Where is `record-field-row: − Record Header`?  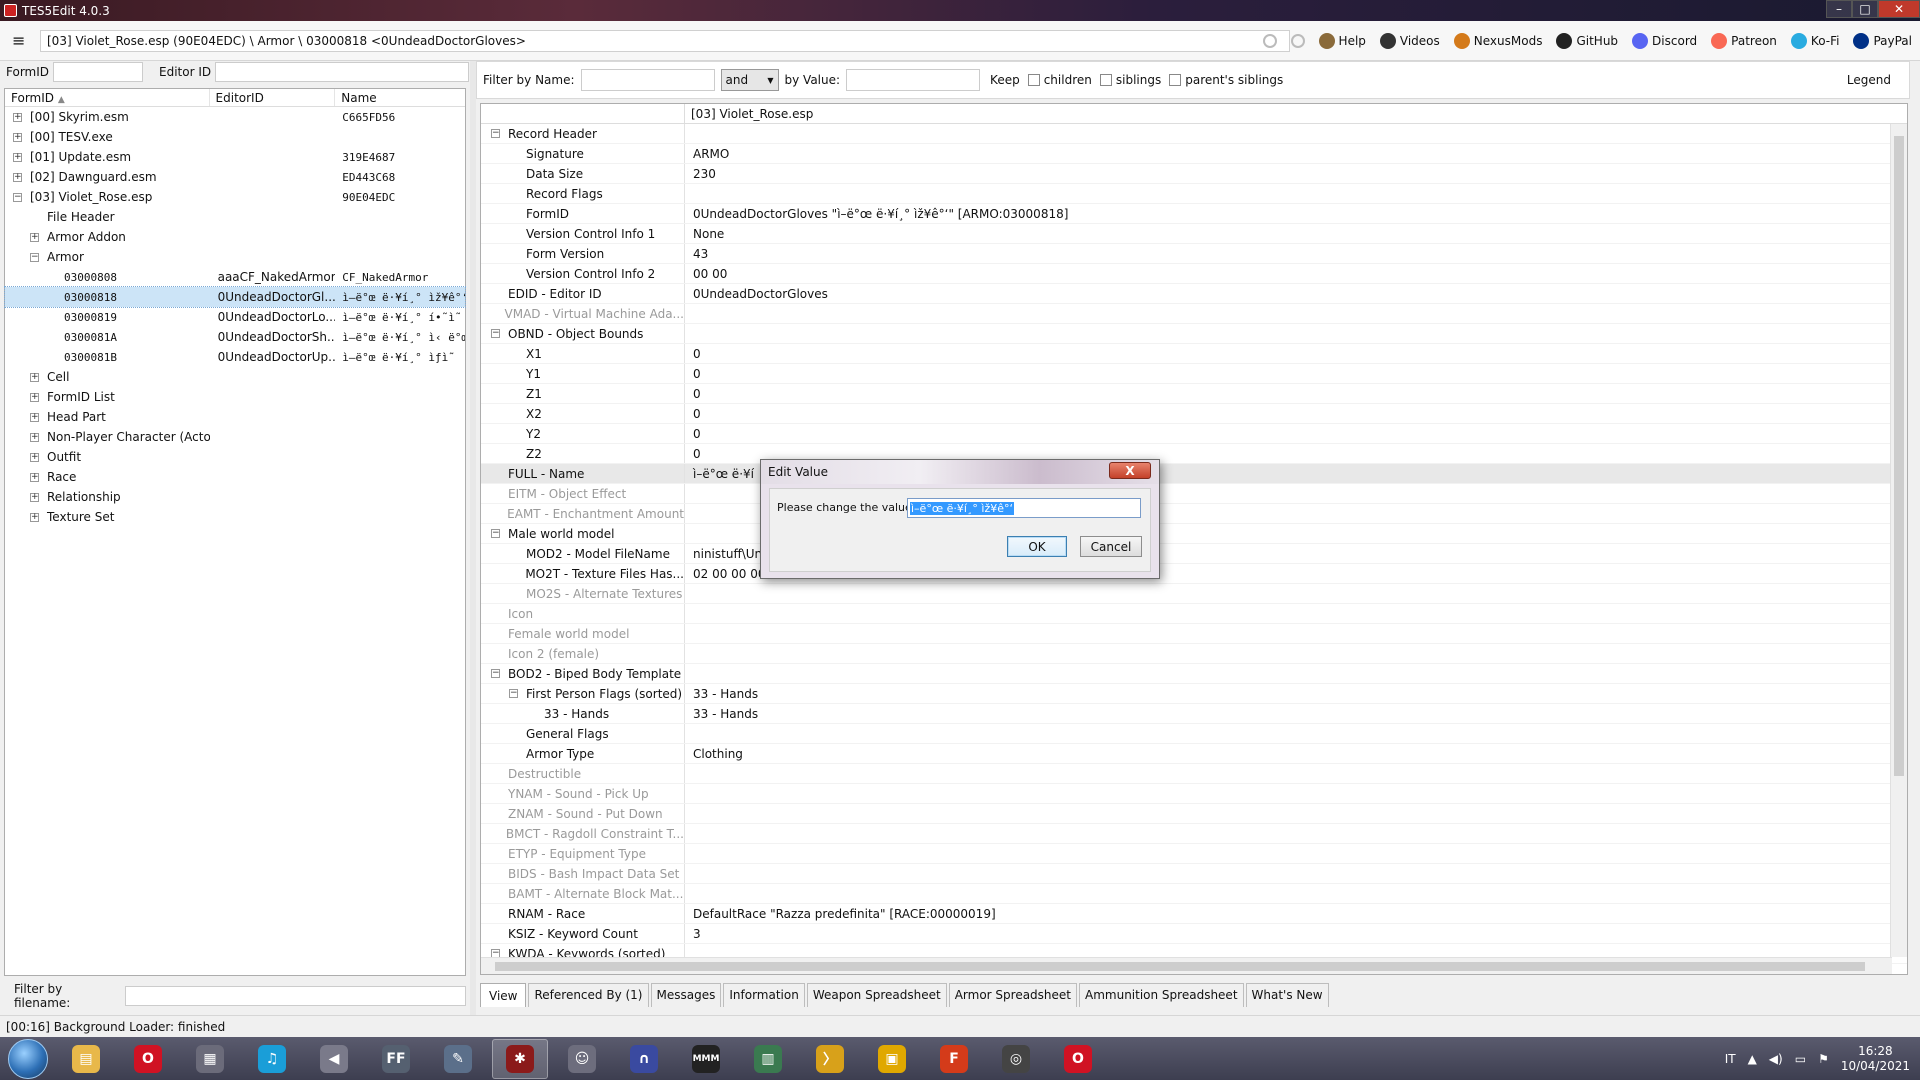 record-field-row: − Record Header is located at coordinates (1194, 134).